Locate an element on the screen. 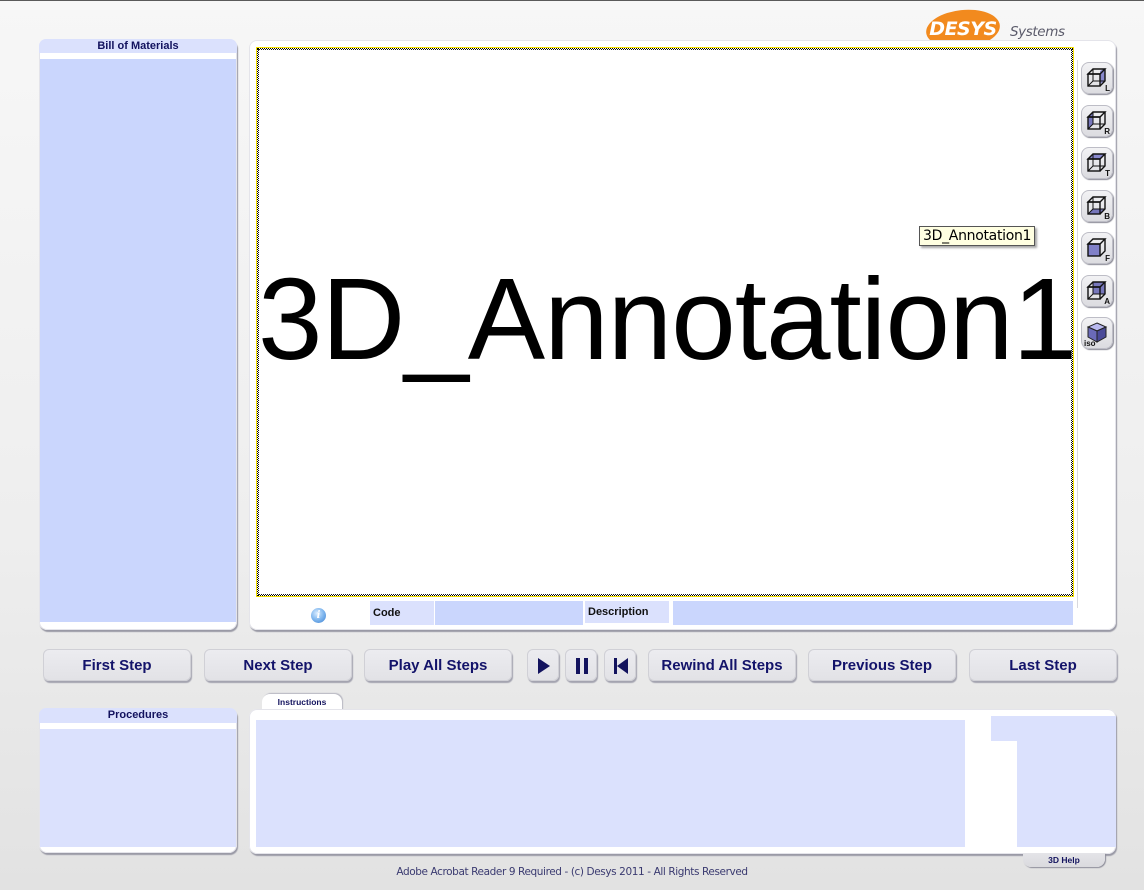 The image size is (1144, 890). view-top-letter: T is located at coordinates (1107, 173).